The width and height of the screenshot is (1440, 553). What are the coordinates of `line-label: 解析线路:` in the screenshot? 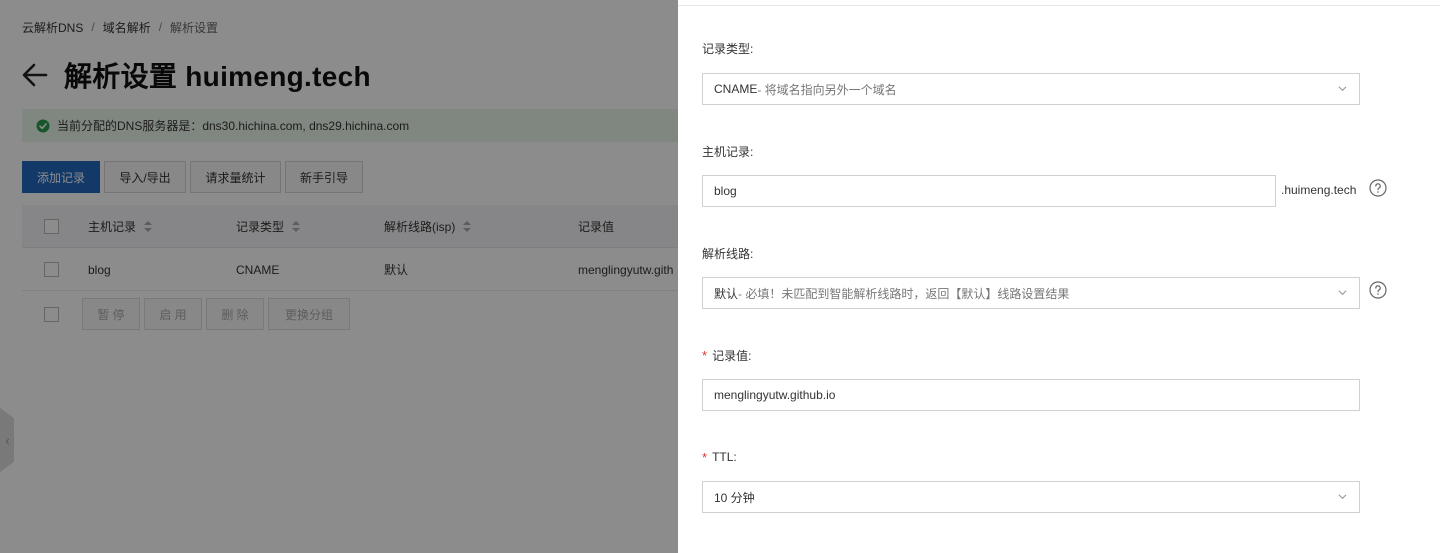 It's located at (727, 253).